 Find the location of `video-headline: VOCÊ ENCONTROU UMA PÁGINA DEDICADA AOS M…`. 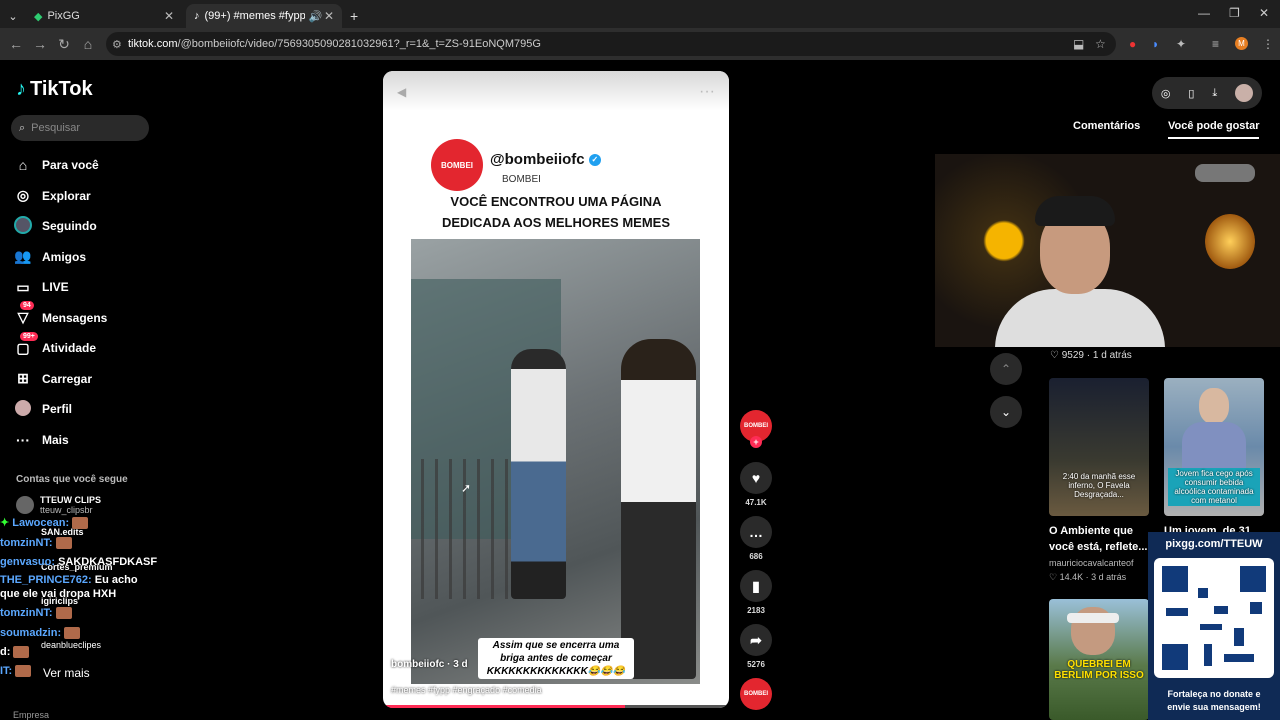

video-headline: VOCÊ ENCONTROU UMA PÁGINA DEDICADA AOS M… is located at coordinates (556, 212).